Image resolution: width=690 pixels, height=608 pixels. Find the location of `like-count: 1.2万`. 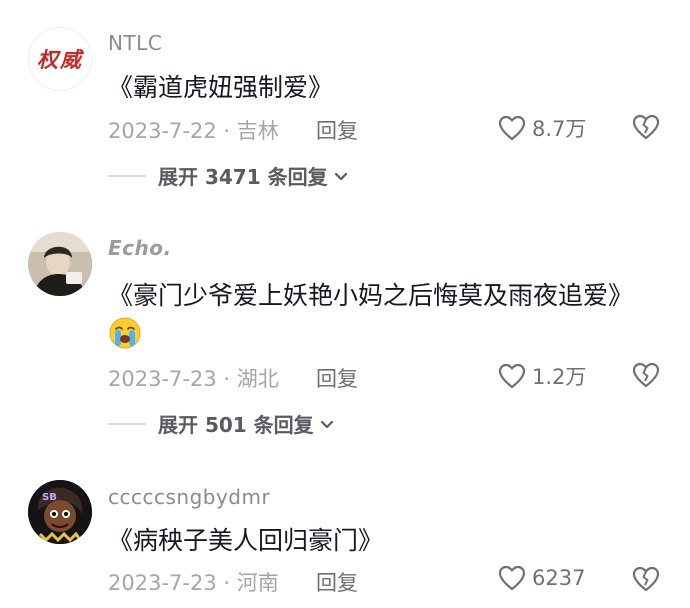

like-count: 1.2万 is located at coordinates (559, 377).